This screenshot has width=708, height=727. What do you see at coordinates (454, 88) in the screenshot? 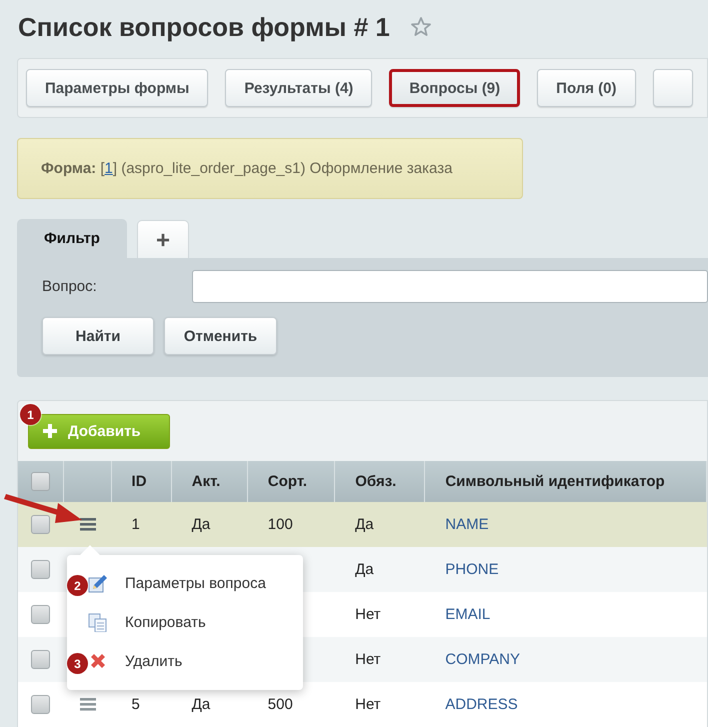
I see `toolbar-button: Вопросы (9)` at bounding box center [454, 88].